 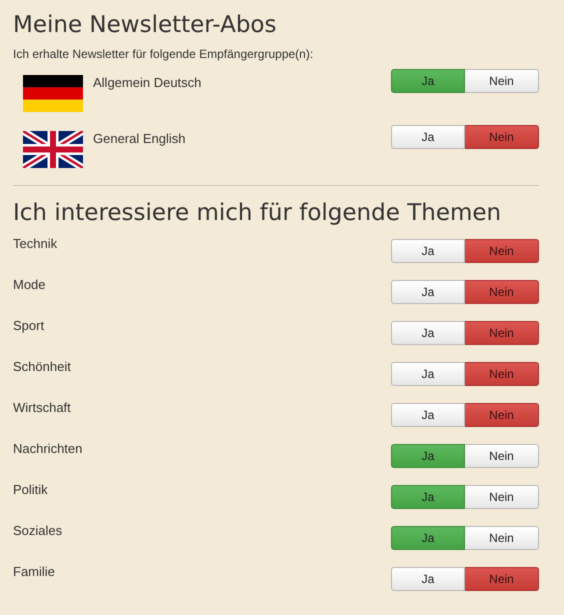 I want to click on topic-label: Sport, so click(x=29, y=326).